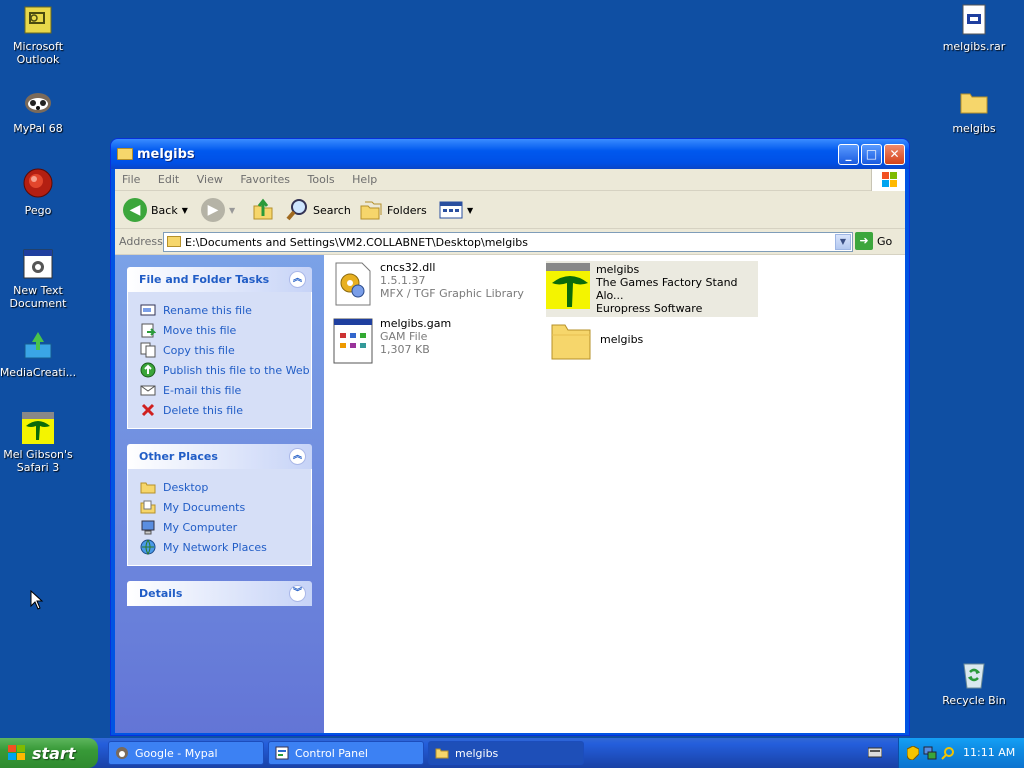 The image size is (1024, 768). What do you see at coordinates (38, 264) in the screenshot?
I see `text-document-icon` at bounding box center [38, 264].